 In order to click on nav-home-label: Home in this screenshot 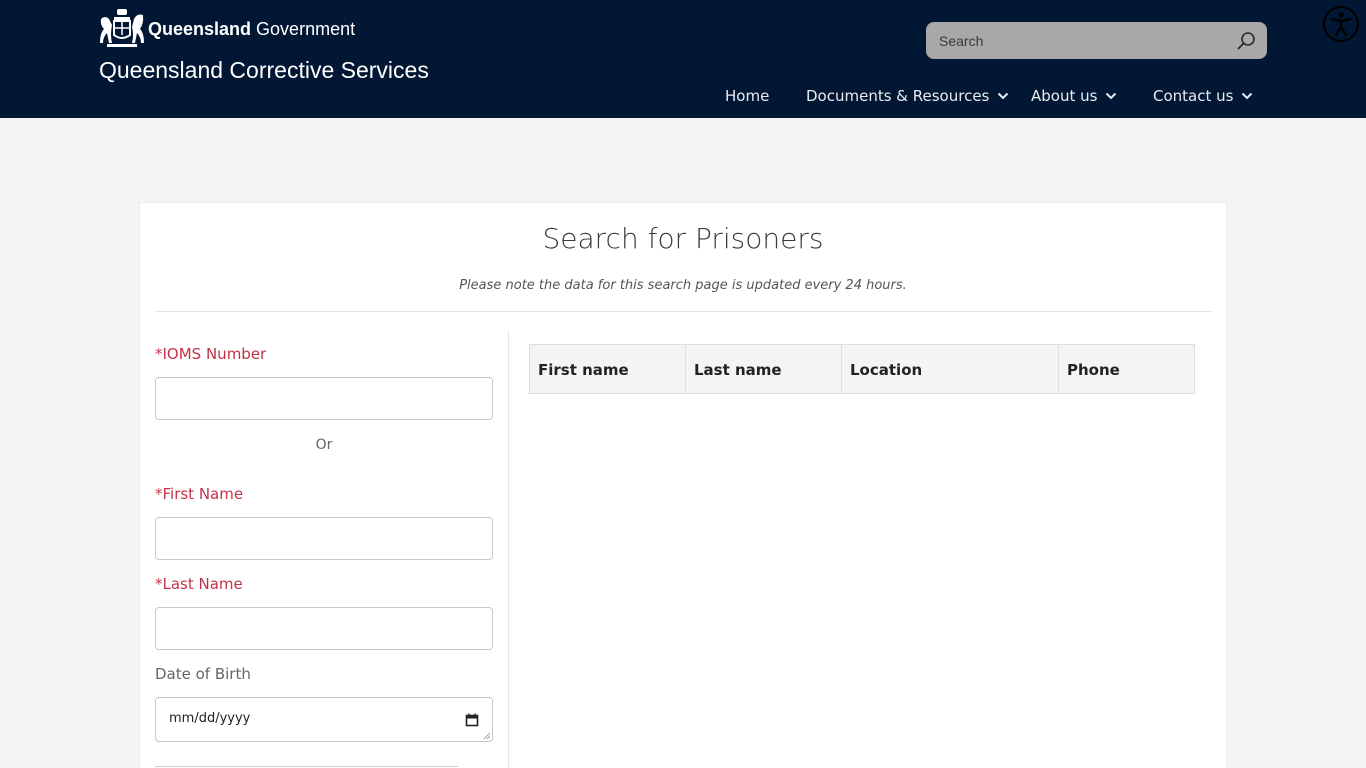, I will do `click(747, 96)`.